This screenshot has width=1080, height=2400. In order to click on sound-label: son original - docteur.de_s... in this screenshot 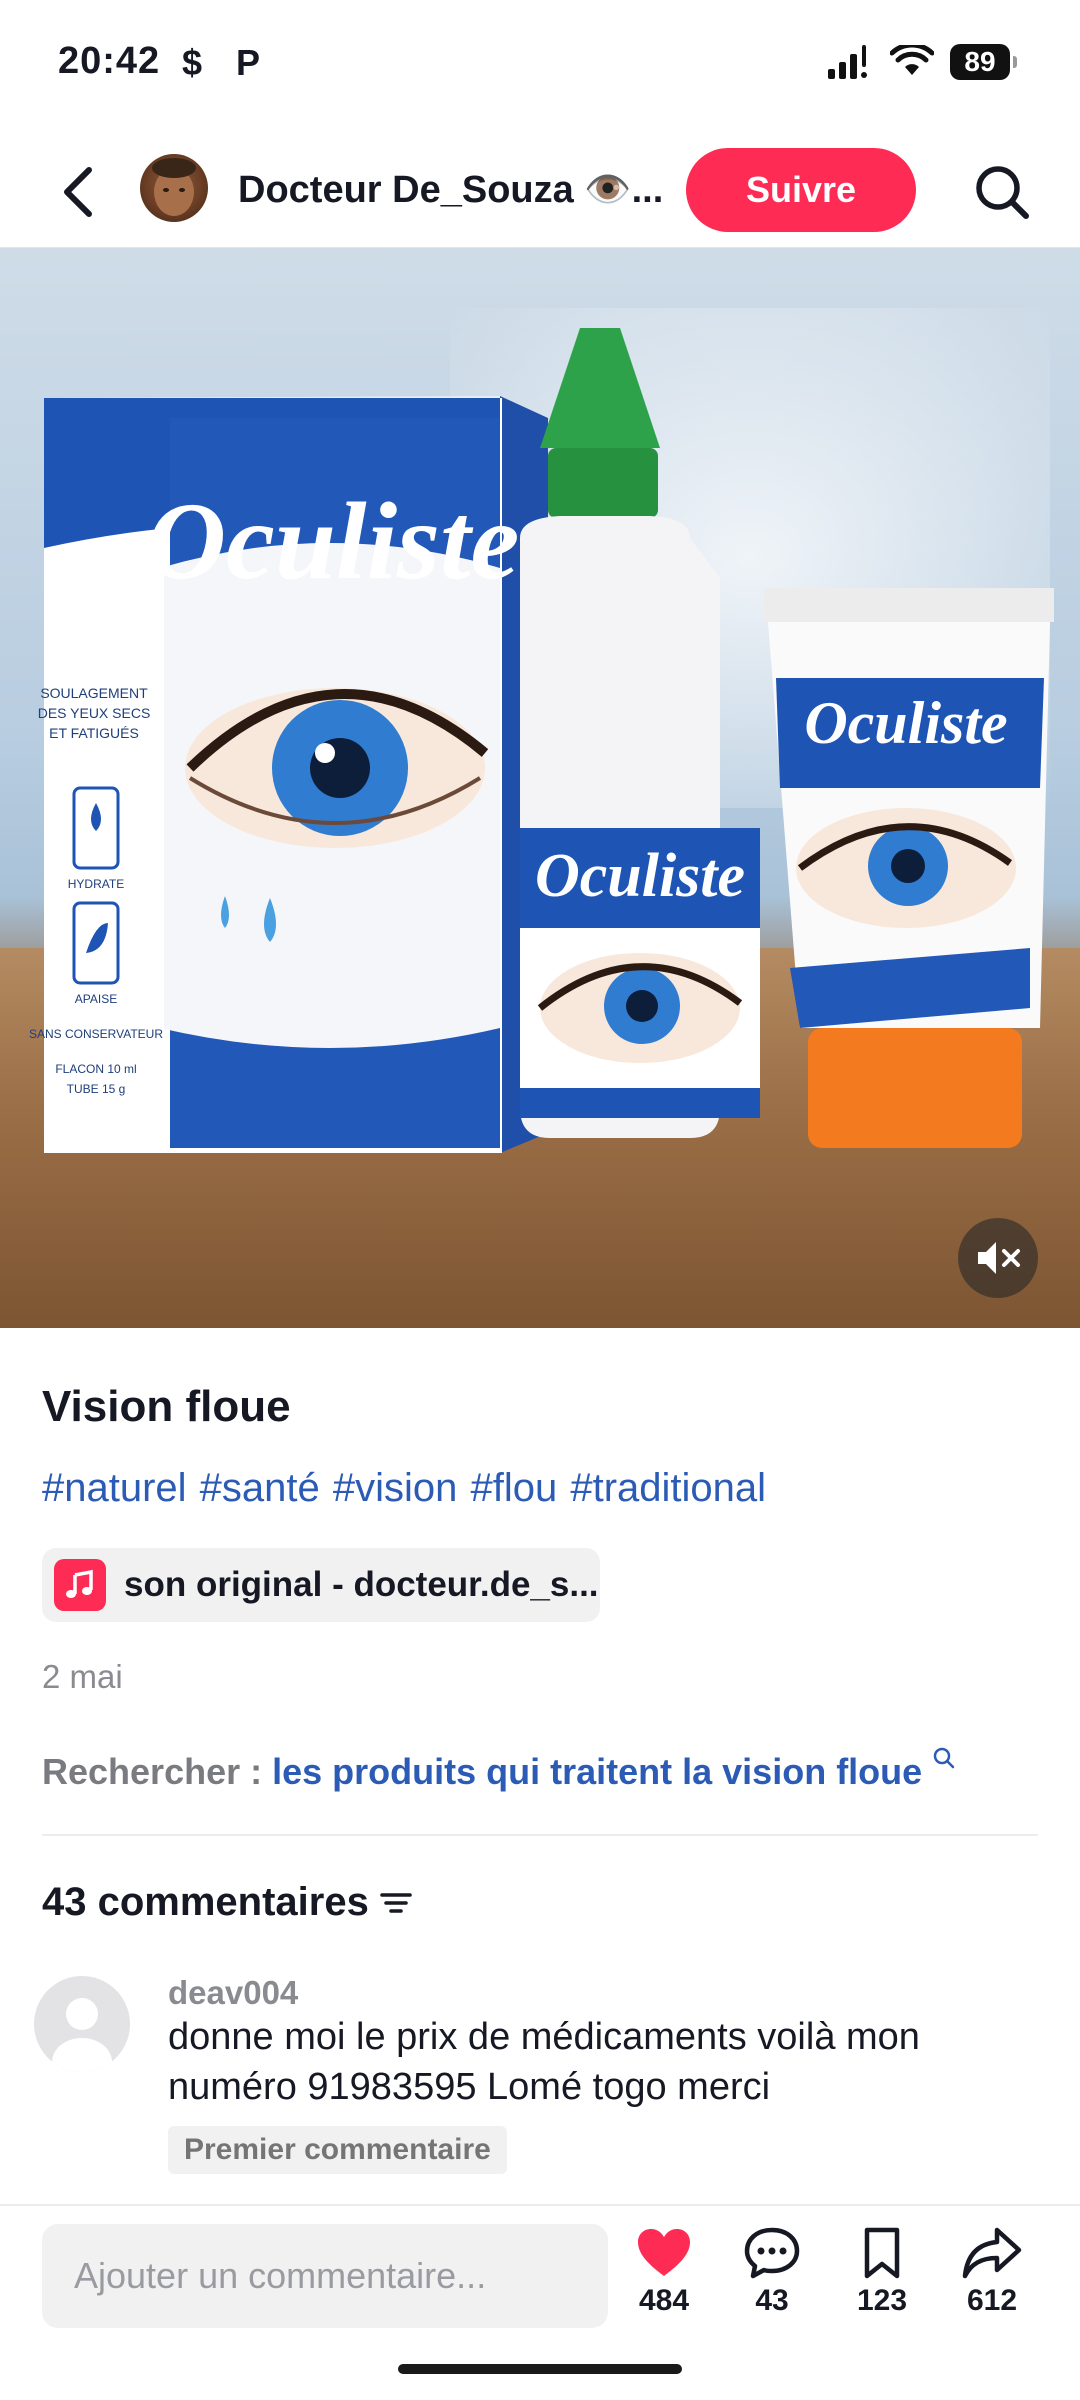, I will do `click(361, 1584)`.